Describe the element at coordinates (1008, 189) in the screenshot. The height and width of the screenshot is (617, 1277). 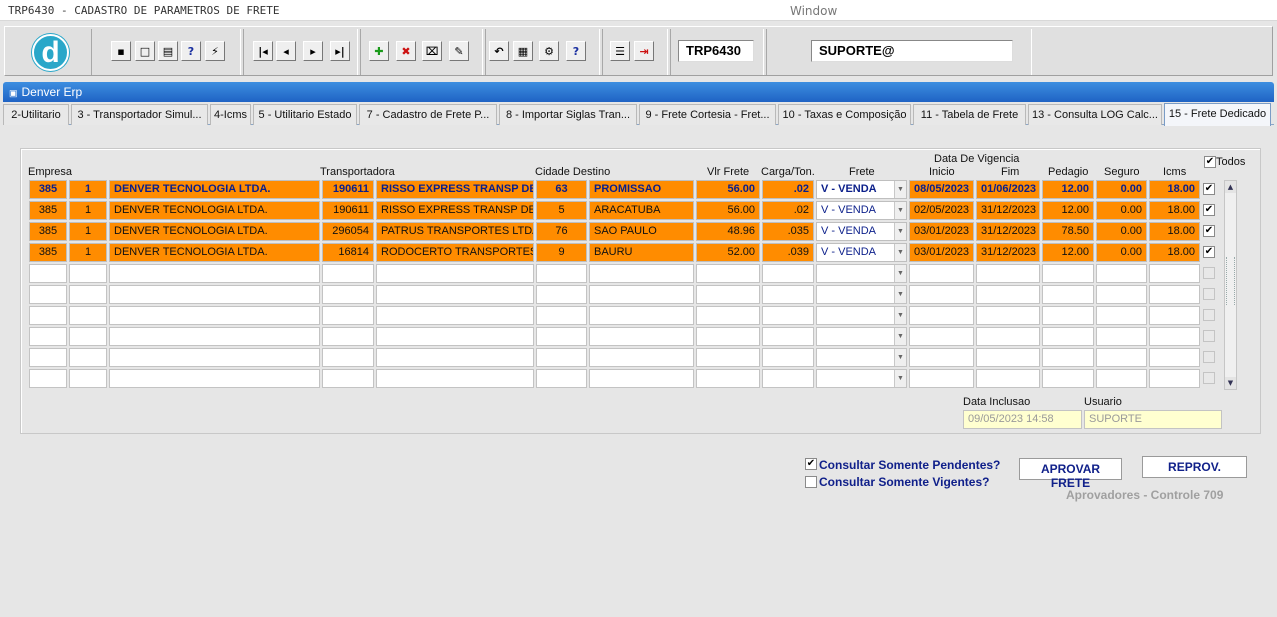
I see `cell-fim: 01/06/2023` at that location.